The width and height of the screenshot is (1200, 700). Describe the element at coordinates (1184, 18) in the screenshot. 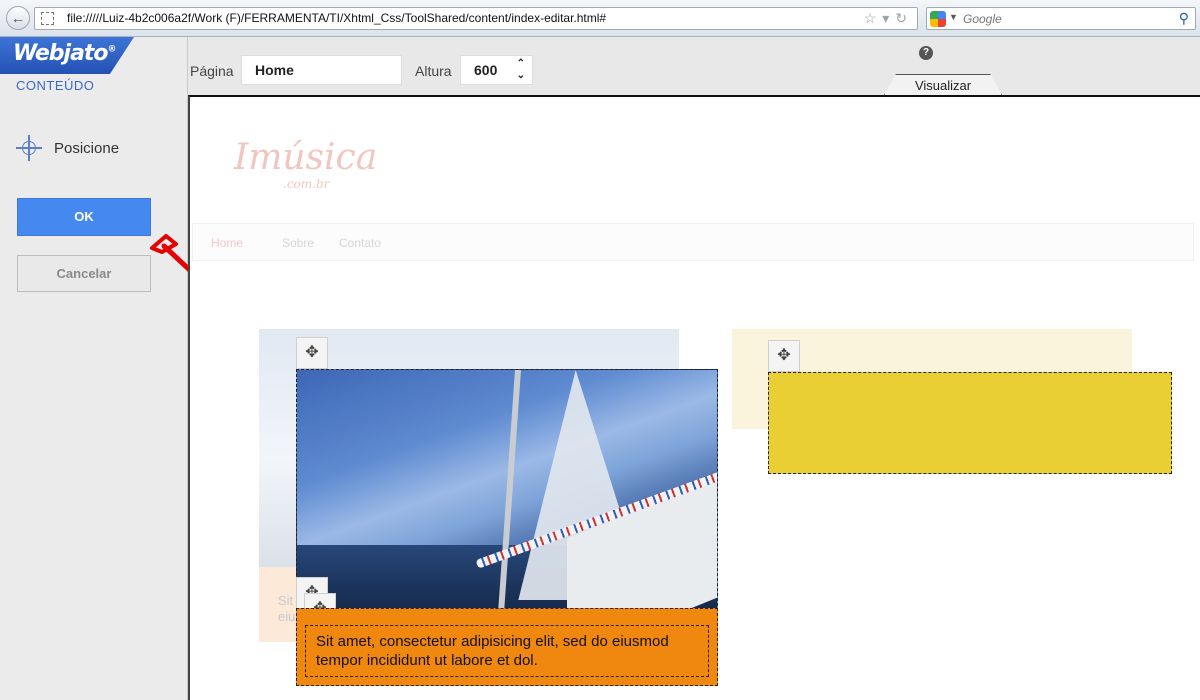

I see `search-icon: ⚲` at that location.